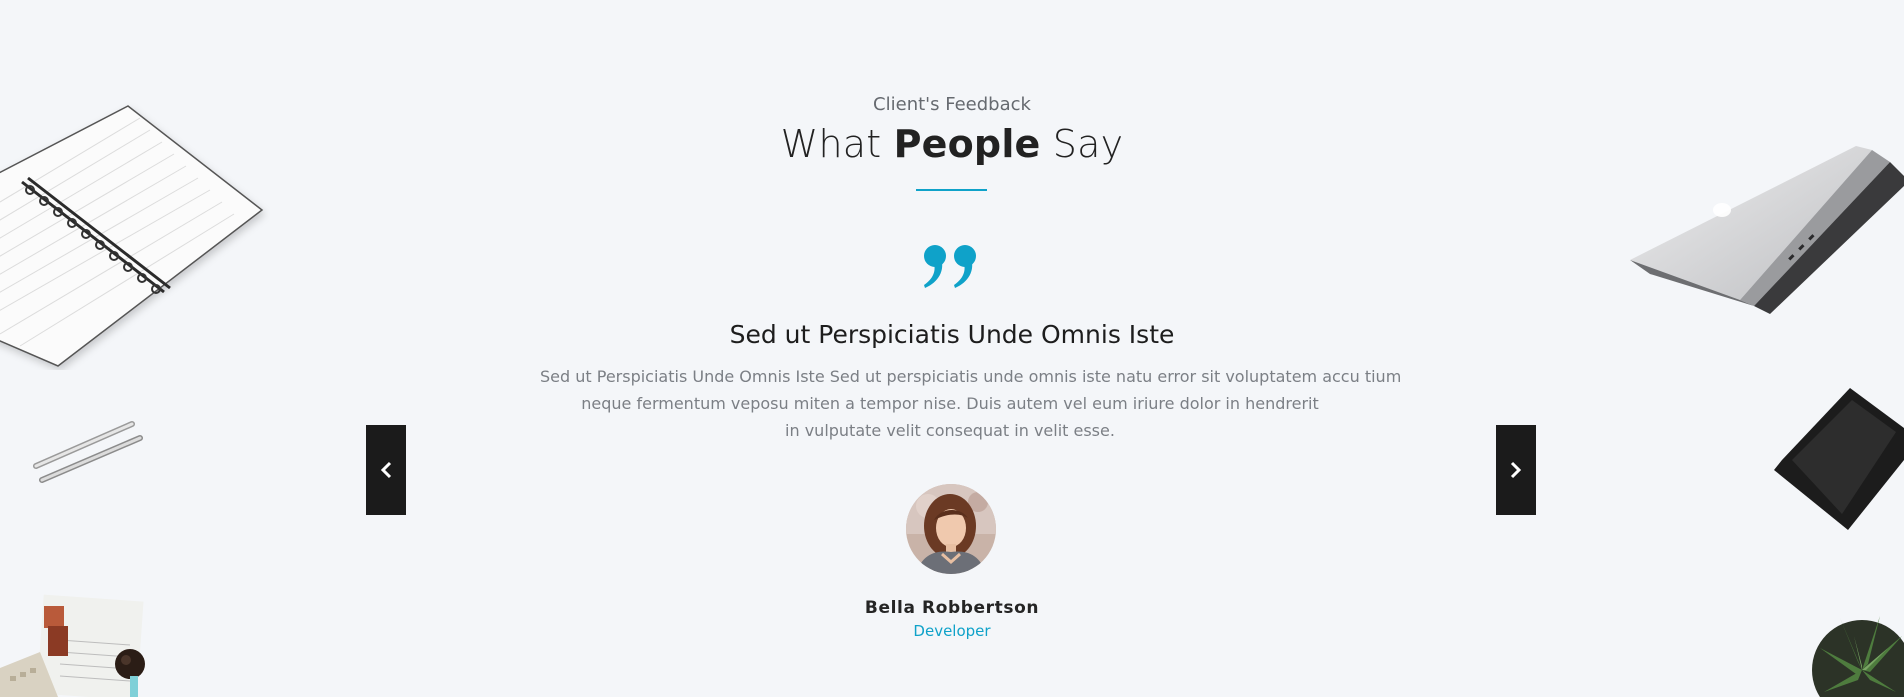 The image size is (1904, 697). I want to click on quote-icon, so click(950, 266).